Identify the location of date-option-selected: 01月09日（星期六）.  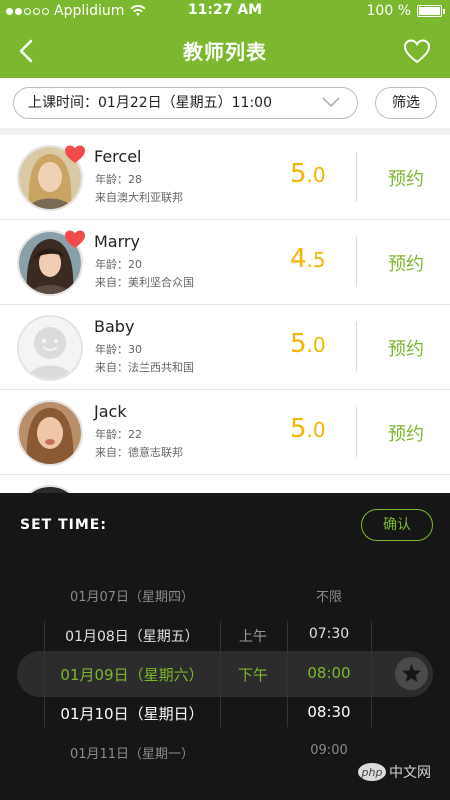
(132, 674).